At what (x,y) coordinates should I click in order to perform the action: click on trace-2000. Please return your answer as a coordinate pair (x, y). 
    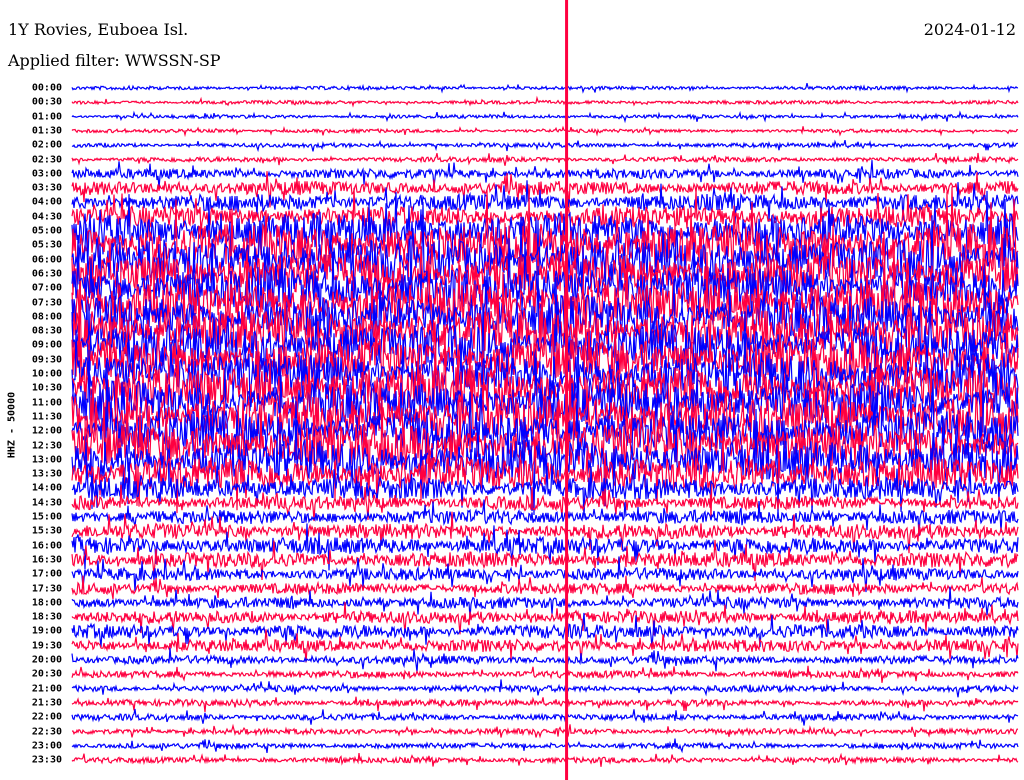
    Looking at the image, I should click on (545, 660).